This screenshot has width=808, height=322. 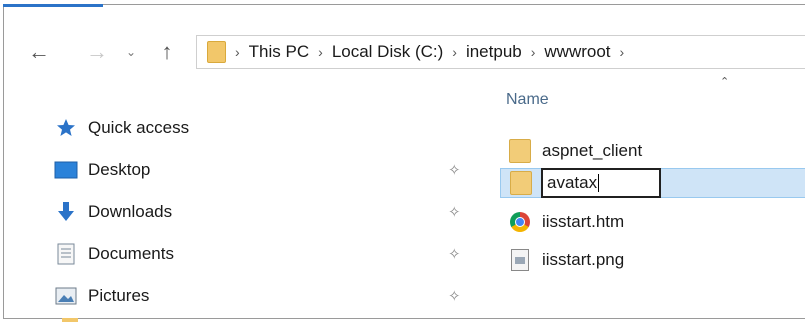 I want to click on sidebar-item-label: Pictures, so click(x=119, y=295).